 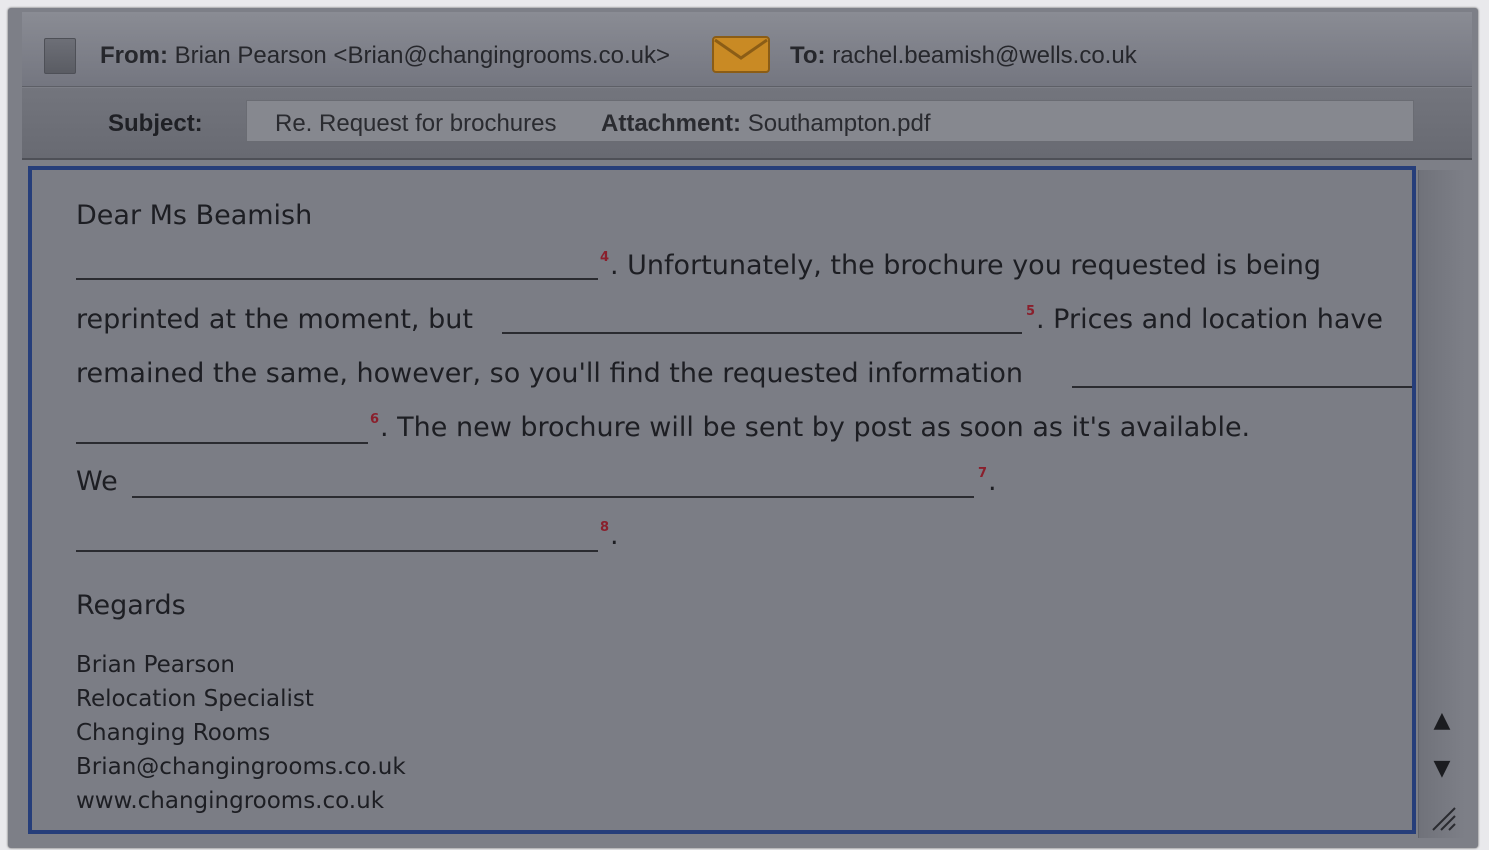 What do you see at coordinates (416, 123) in the screenshot?
I see `subject-value: Re. Request for brochures` at bounding box center [416, 123].